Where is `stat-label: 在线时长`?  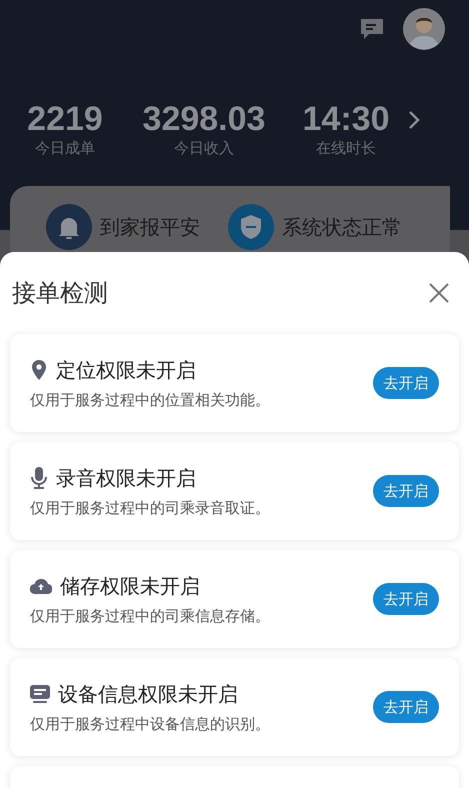 stat-label: 在线时长 is located at coordinates (346, 148).